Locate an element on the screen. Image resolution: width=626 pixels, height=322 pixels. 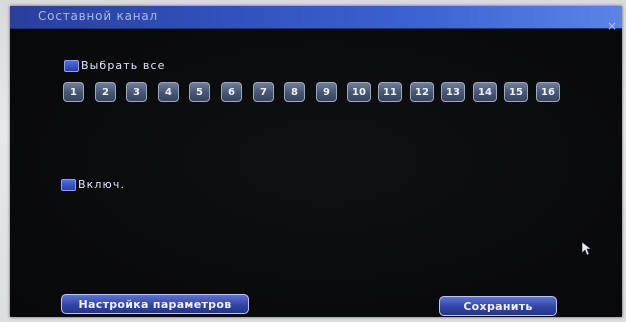
select-all-checkbox is located at coordinates (71, 65).